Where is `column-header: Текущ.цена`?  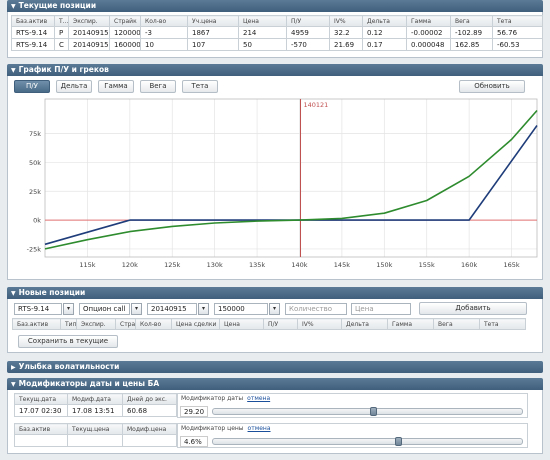
column-header: Текущ.цена is located at coordinates (95, 429).